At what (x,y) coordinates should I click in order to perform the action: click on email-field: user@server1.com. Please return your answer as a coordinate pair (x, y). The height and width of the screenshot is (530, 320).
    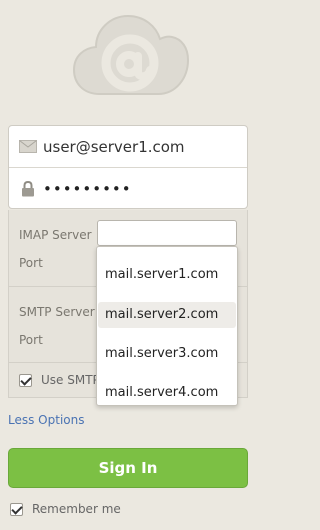
    Looking at the image, I should click on (128, 147).